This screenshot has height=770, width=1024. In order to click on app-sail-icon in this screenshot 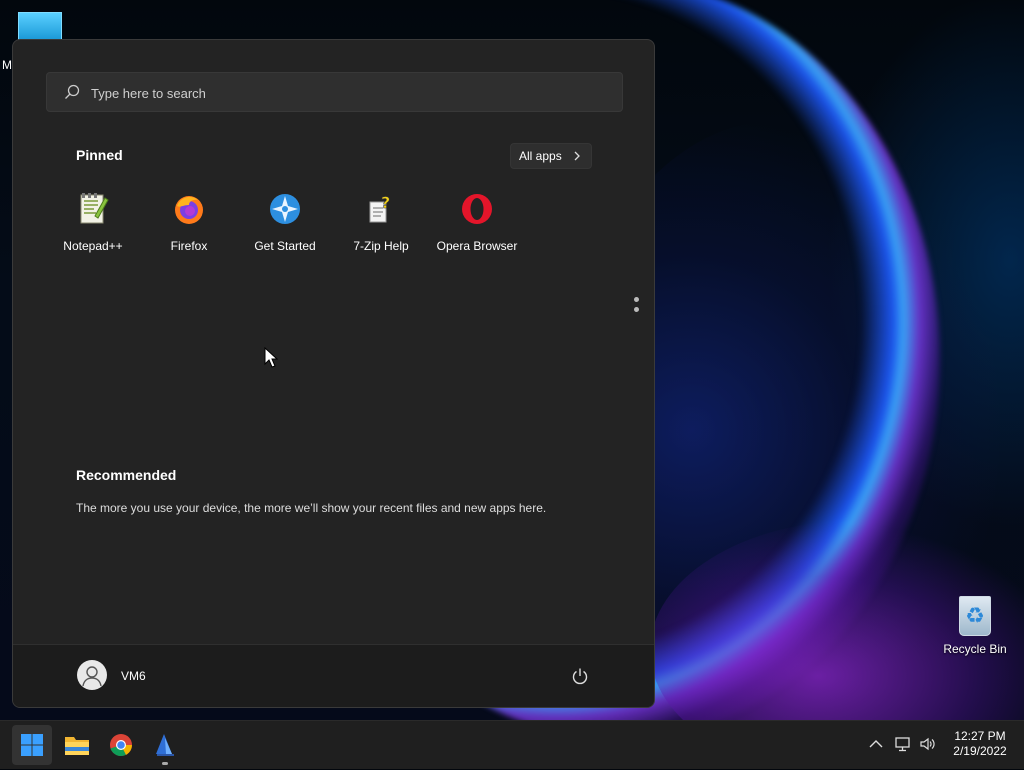, I will do `click(165, 745)`.